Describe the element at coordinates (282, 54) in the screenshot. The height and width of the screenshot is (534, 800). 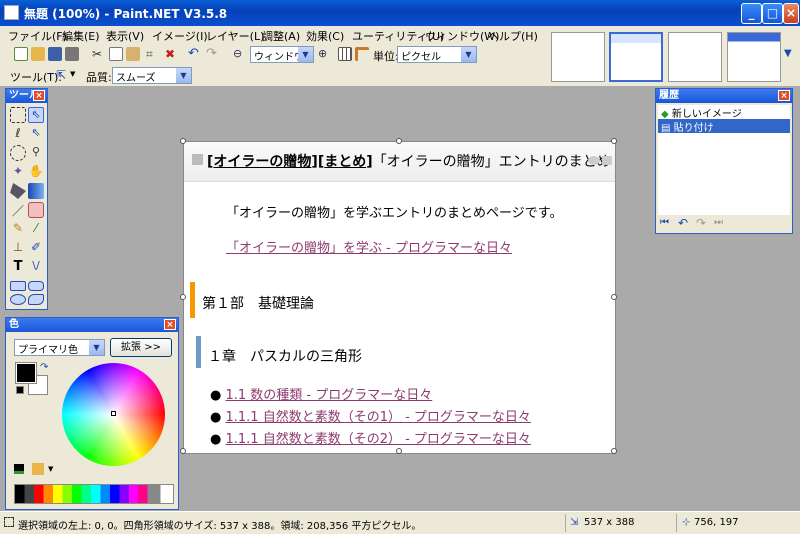
I see `zoom-select: ウィンドウ ▼` at that location.